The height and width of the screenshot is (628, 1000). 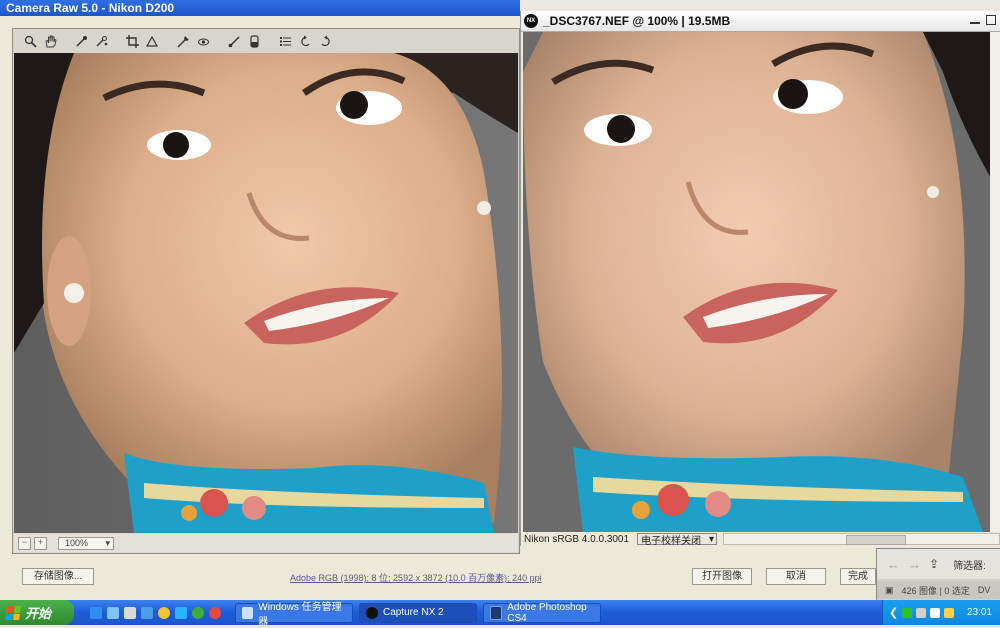 I want to click on forward-arrow-icon: →, so click(x=914, y=564).